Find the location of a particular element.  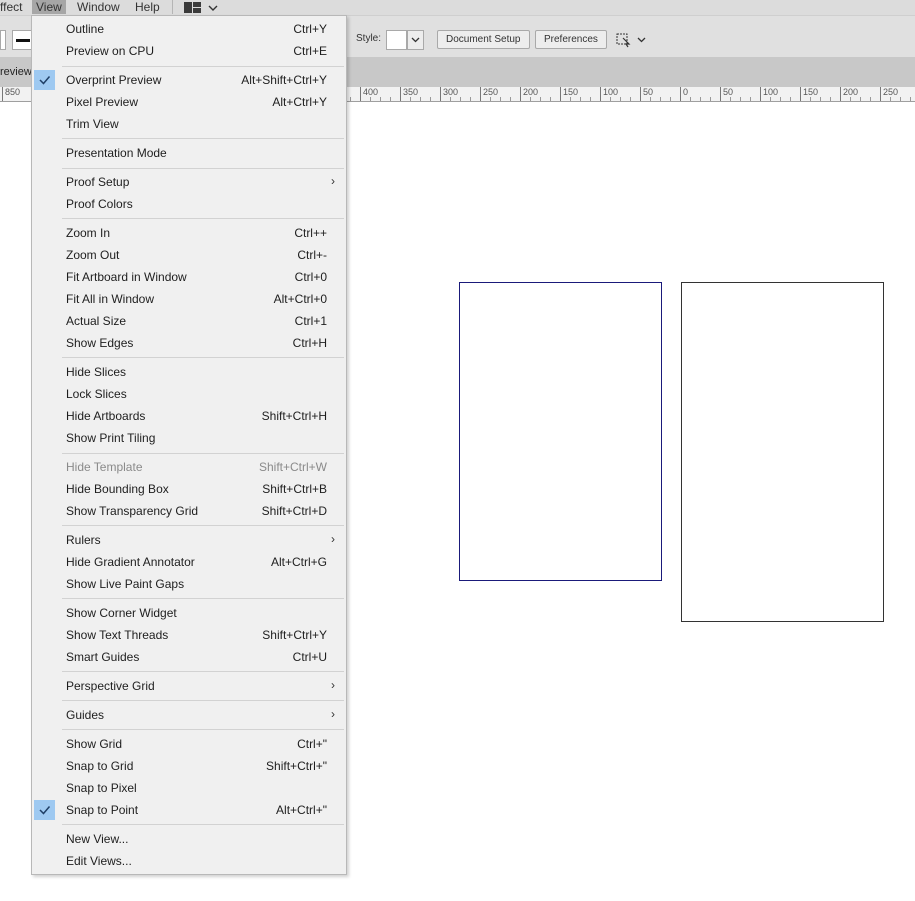

menu-item-show-corner-widget: Show Corner Widget is located at coordinates (189, 613).